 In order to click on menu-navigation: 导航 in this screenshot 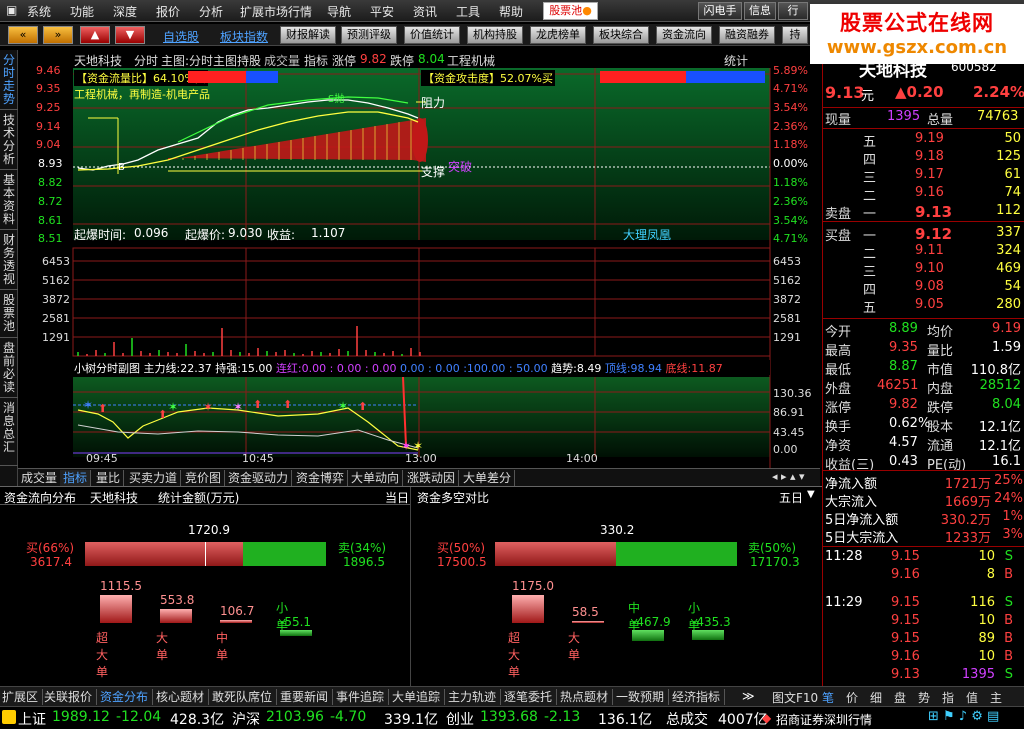, I will do `click(339, 11)`.